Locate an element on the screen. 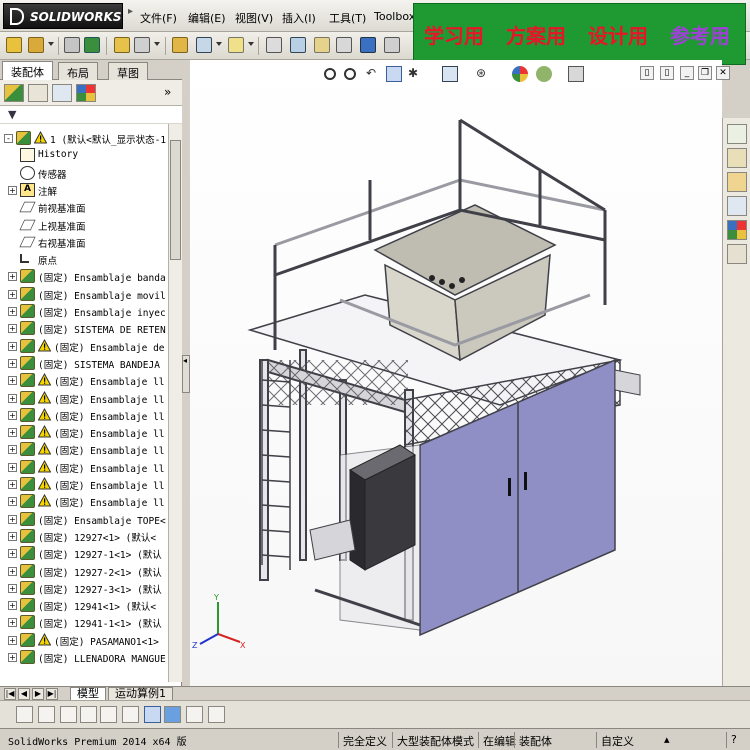 This screenshot has width=750, height=750. move-component-icon is located at coordinates (180, 45).